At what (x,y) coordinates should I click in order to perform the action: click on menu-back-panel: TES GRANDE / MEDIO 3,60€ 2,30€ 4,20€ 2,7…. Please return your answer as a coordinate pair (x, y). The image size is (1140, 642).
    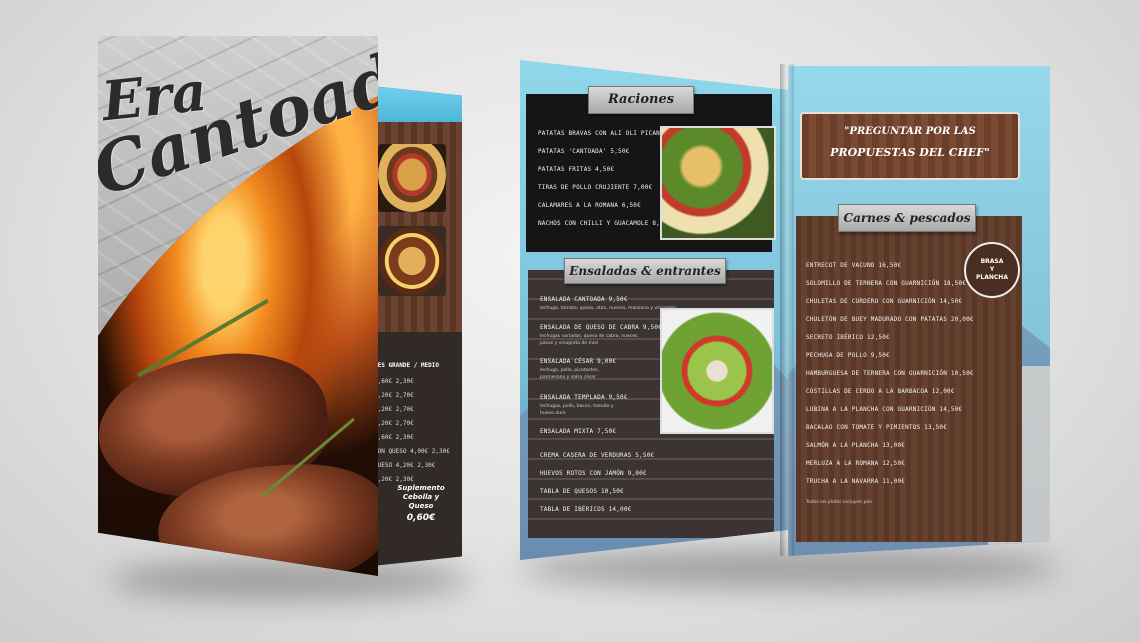
    Looking at the image, I should click on (417, 326).